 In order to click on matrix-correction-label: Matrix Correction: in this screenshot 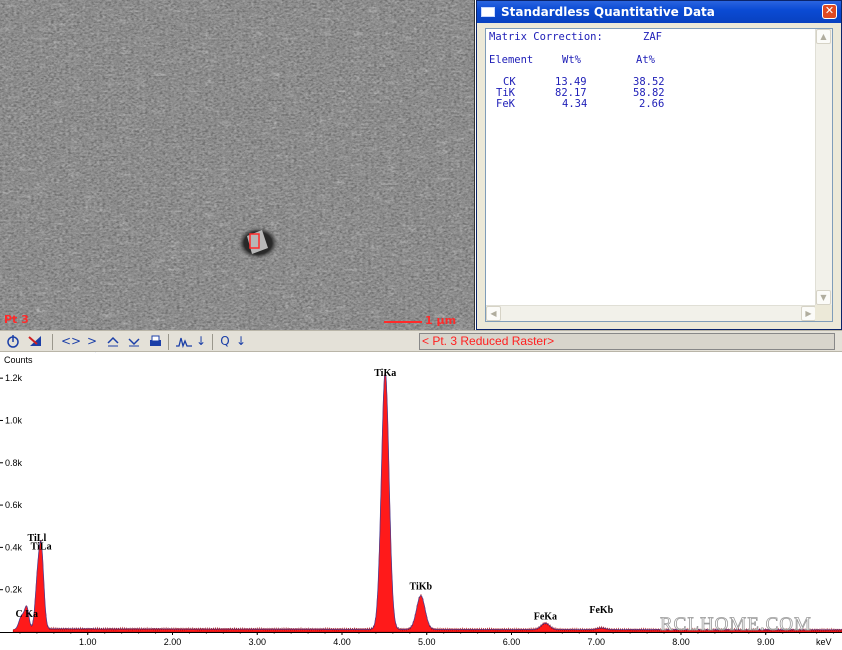, I will do `click(546, 37)`.